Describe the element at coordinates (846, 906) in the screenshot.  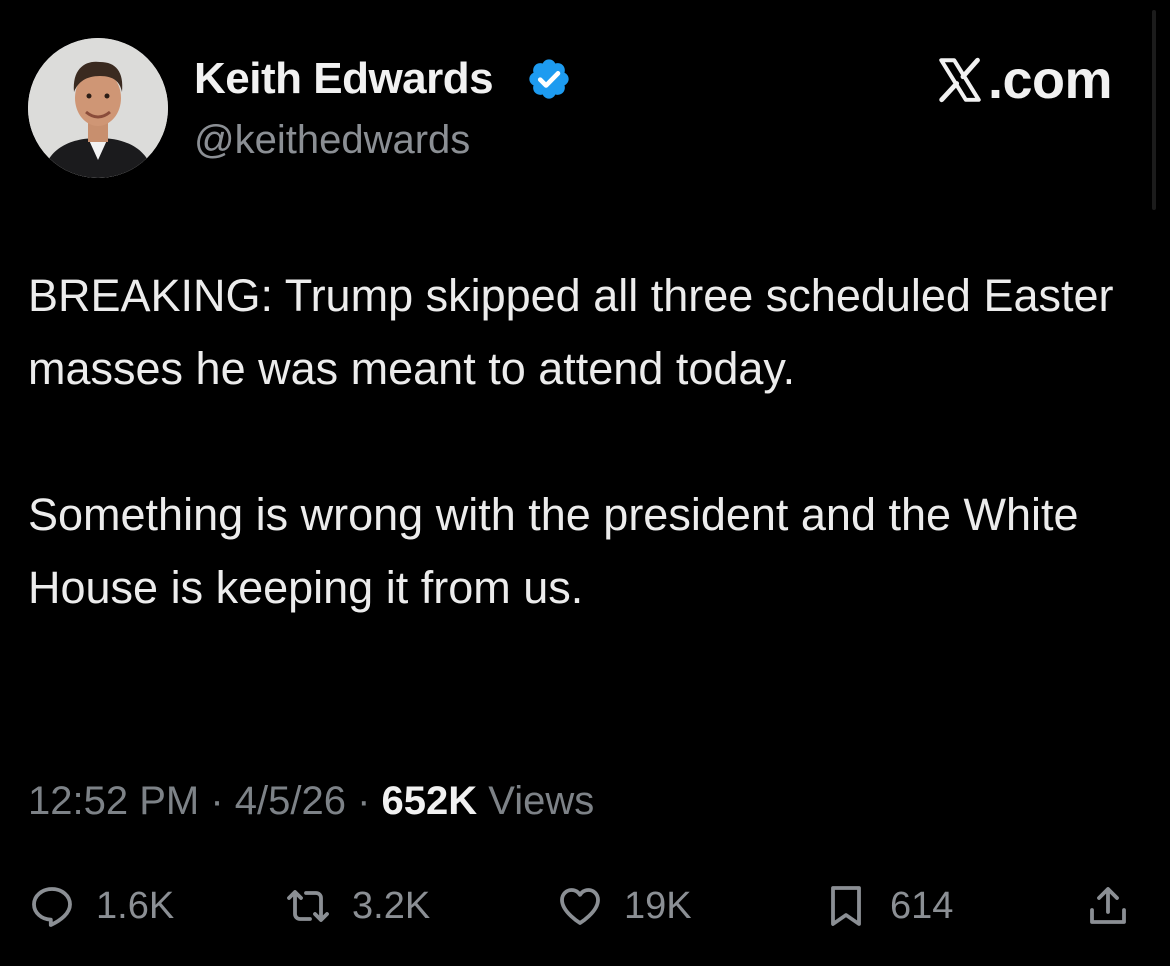
I see `bookmark-icon` at that location.